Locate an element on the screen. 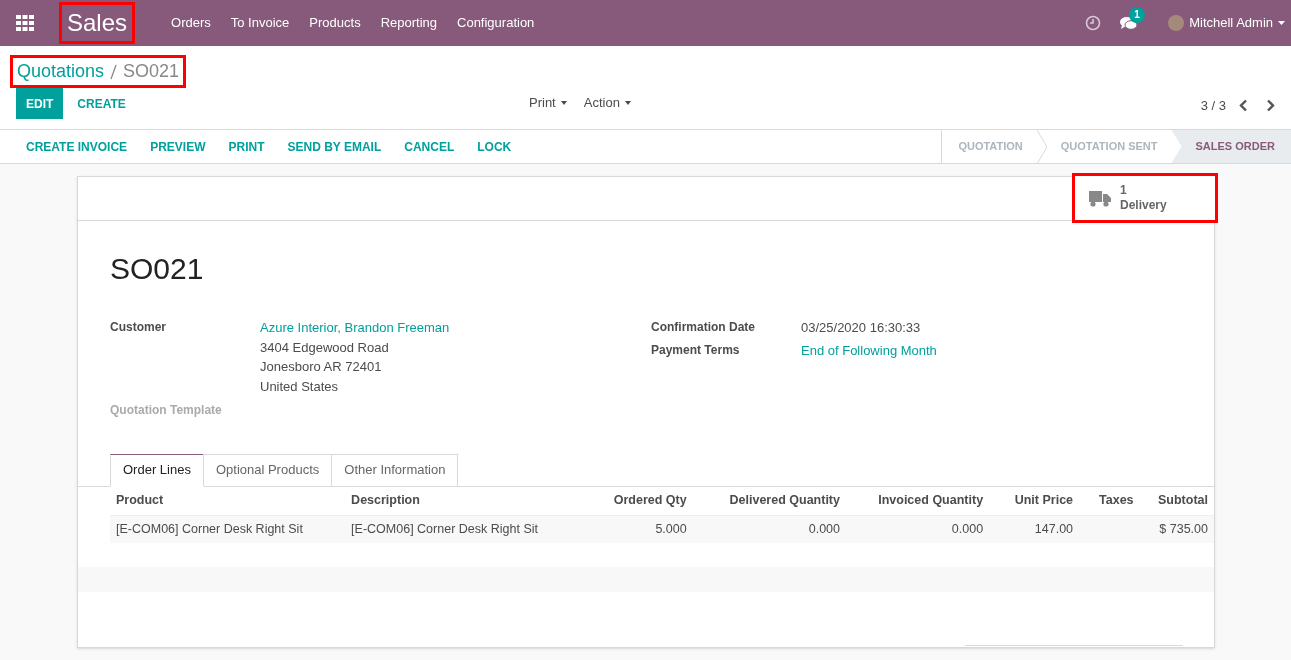 Image resolution: width=1291 pixels, height=660 pixels. column-header: Invoiced Quantity is located at coordinates (918, 501).